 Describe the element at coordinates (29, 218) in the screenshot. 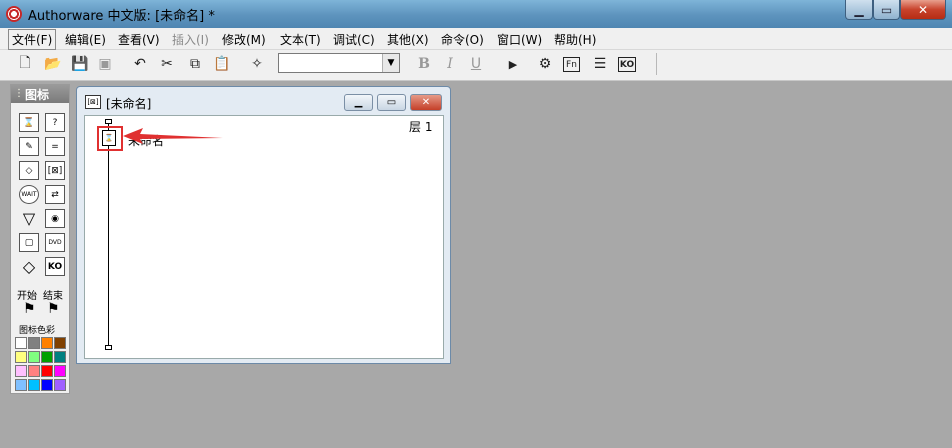

I see `navigate-icon: ▽` at that location.